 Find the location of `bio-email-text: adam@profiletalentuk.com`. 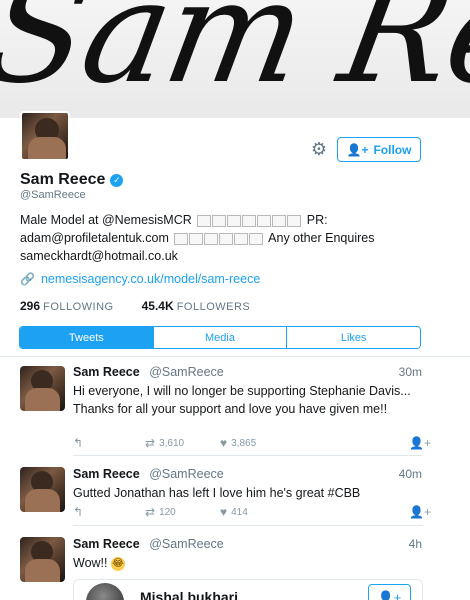

bio-email-text: adam@profiletalentuk.com is located at coordinates (94, 238).